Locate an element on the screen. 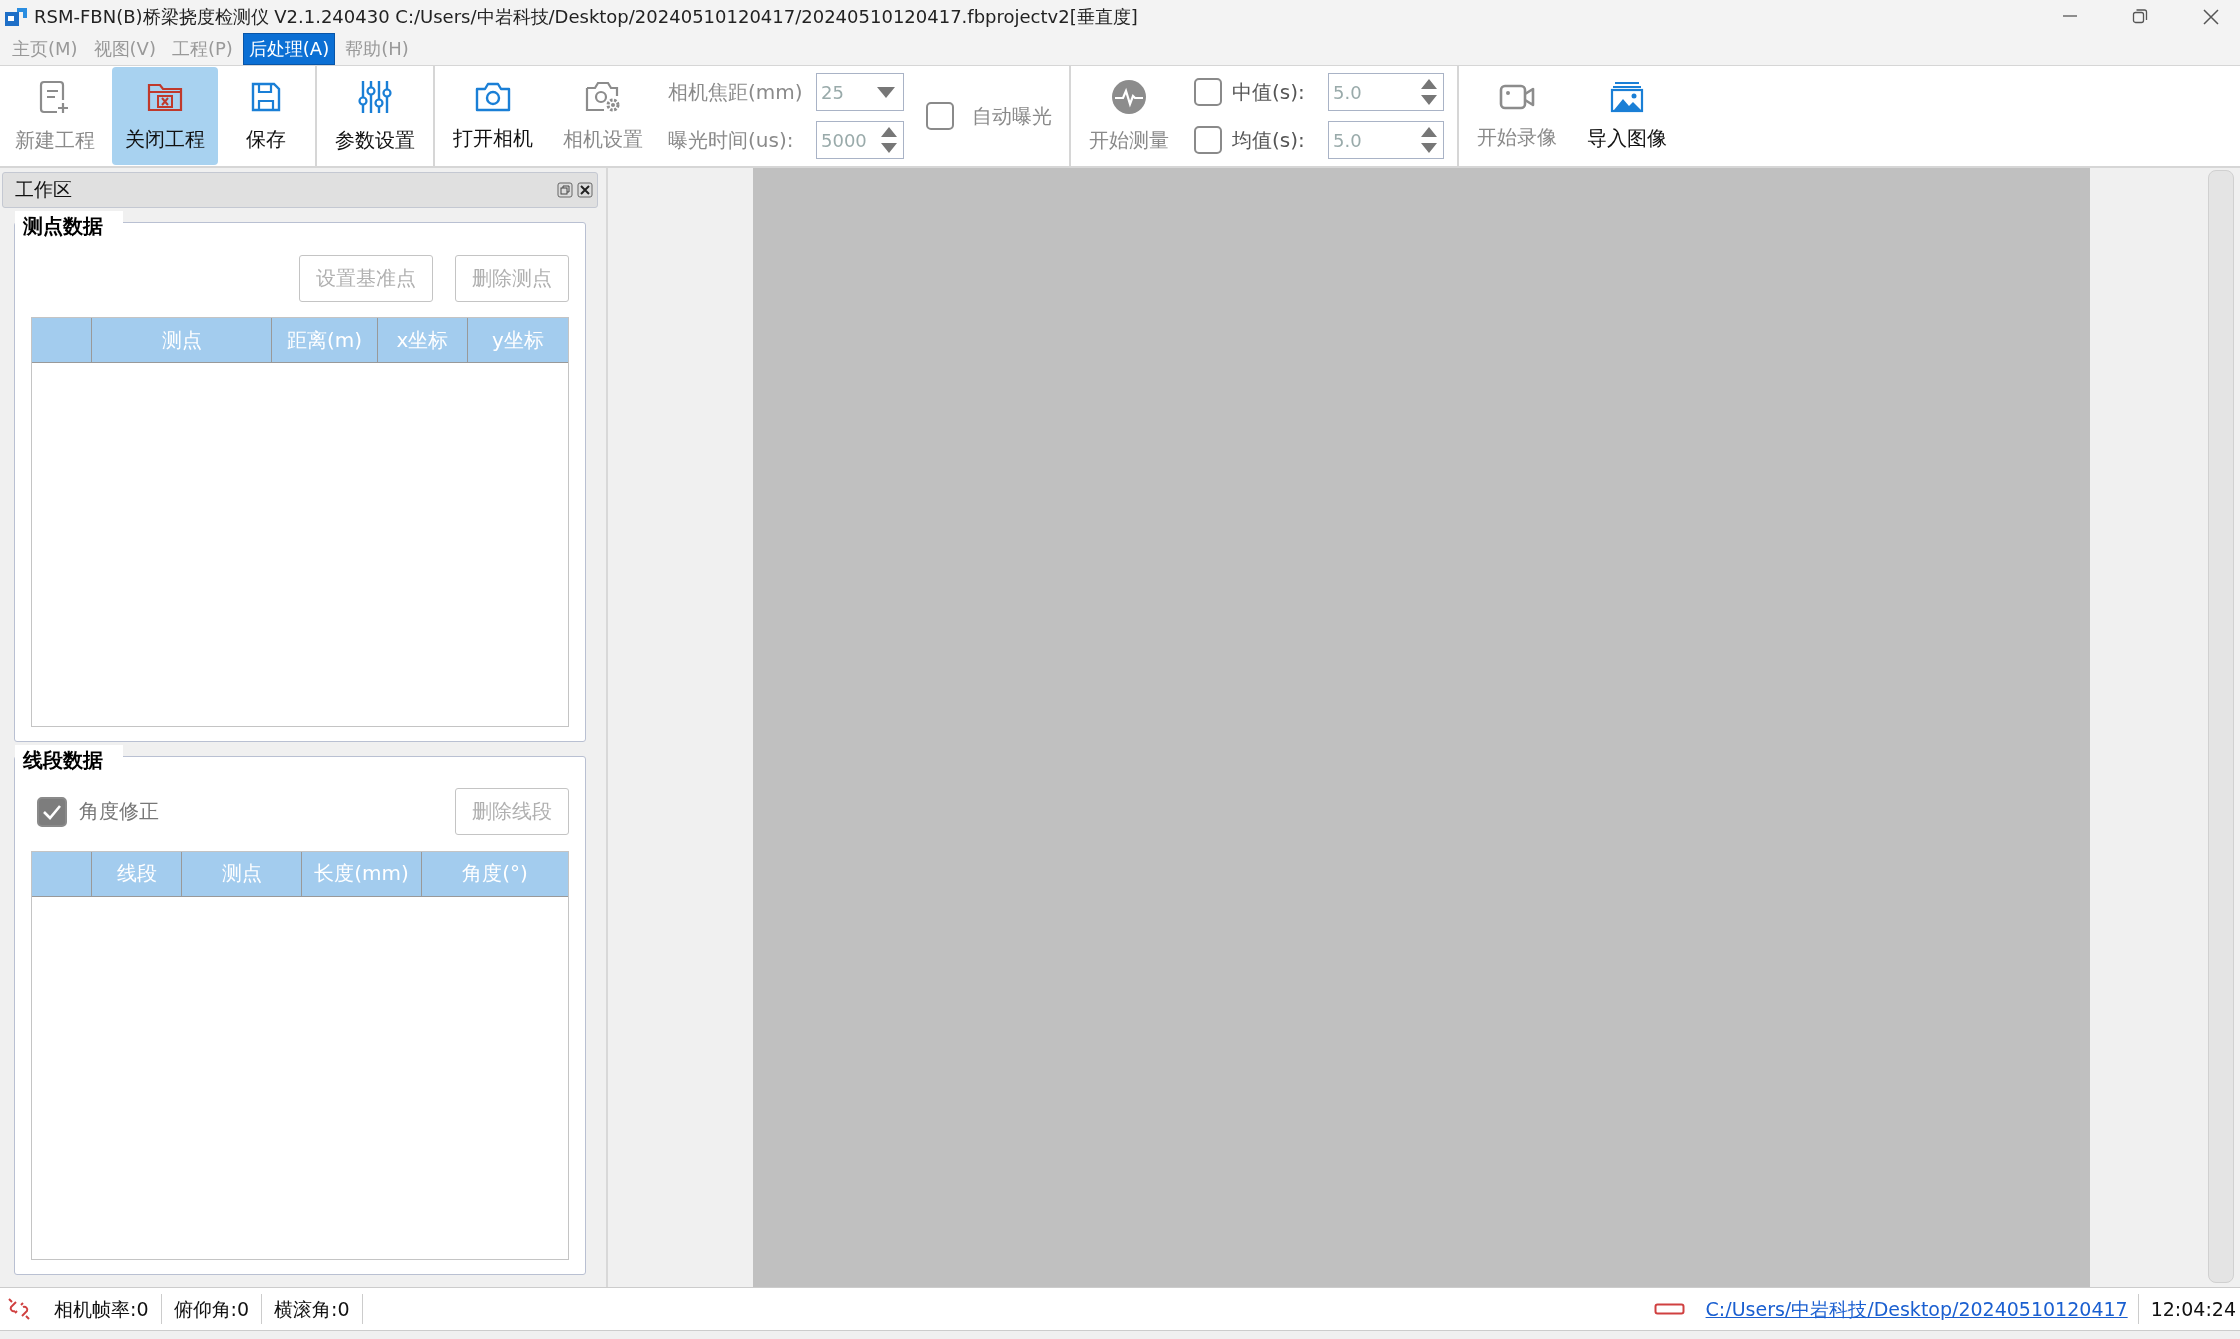 This screenshot has height=1339, width=2240. column-header: 角度(°) is located at coordinates (495, 873).